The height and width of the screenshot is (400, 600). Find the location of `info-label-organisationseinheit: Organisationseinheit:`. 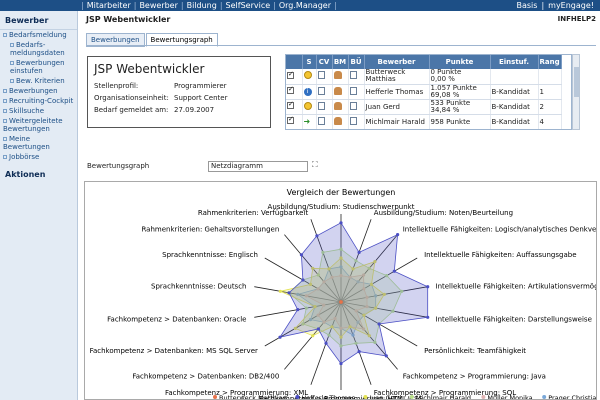

info-label-organisationseinheit: Organisationseinheit: is located at coordinates (131, 98).